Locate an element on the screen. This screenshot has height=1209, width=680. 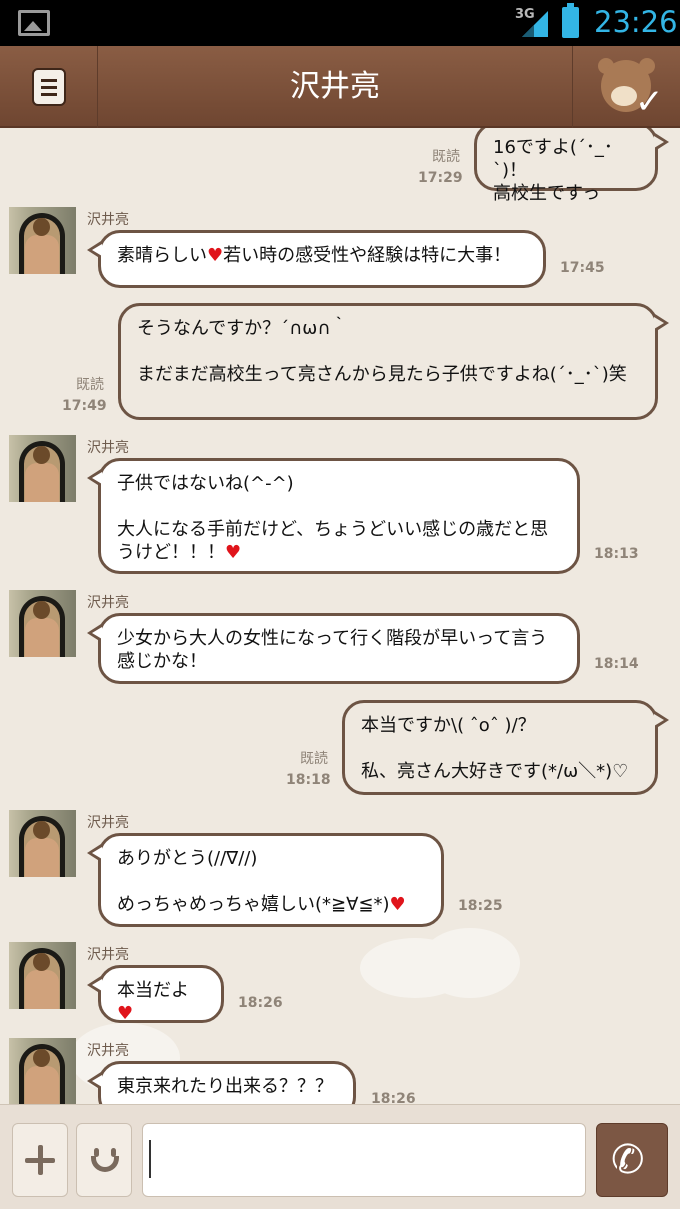
gallery-notification-icon is located at coordinates (34, 23).